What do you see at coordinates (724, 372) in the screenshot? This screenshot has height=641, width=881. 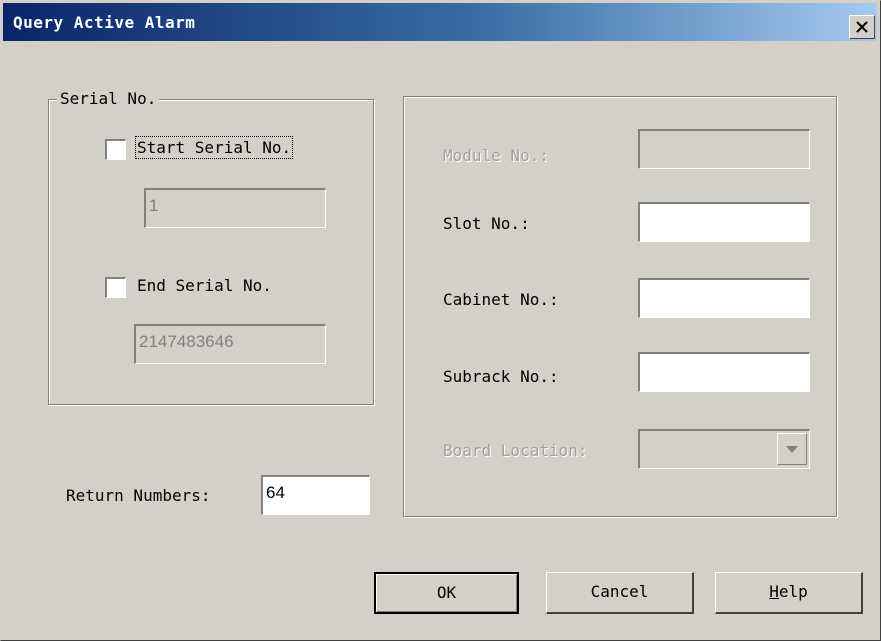 I see `subrack-number-input` at bounding box center [724, 372].